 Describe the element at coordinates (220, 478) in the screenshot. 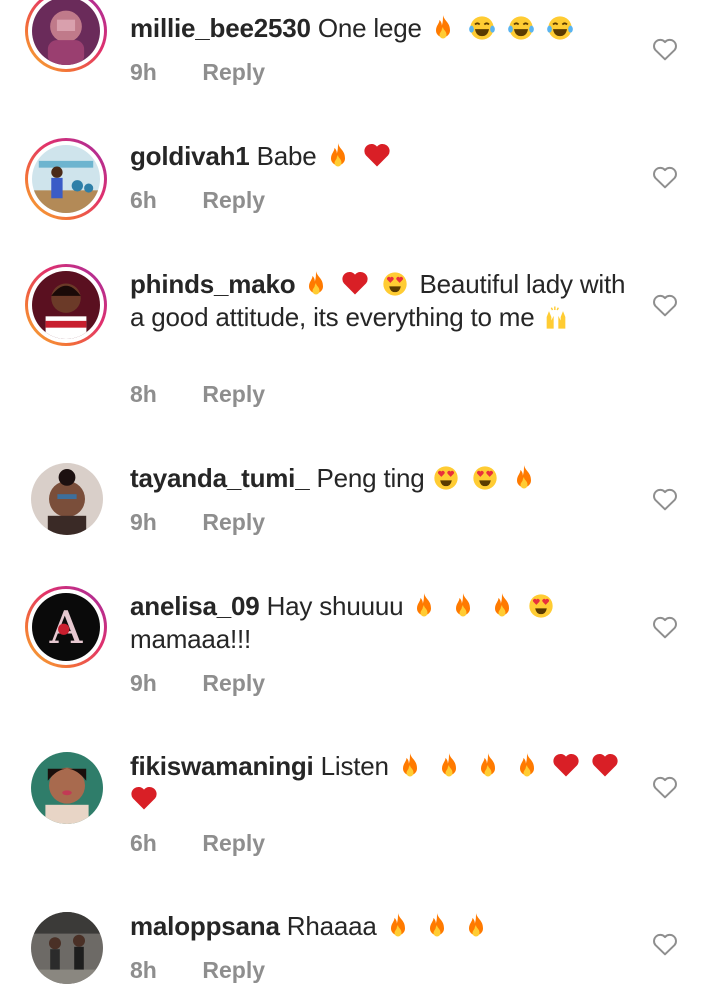

I see `comment-username: tayanda_tumi_` at that location.